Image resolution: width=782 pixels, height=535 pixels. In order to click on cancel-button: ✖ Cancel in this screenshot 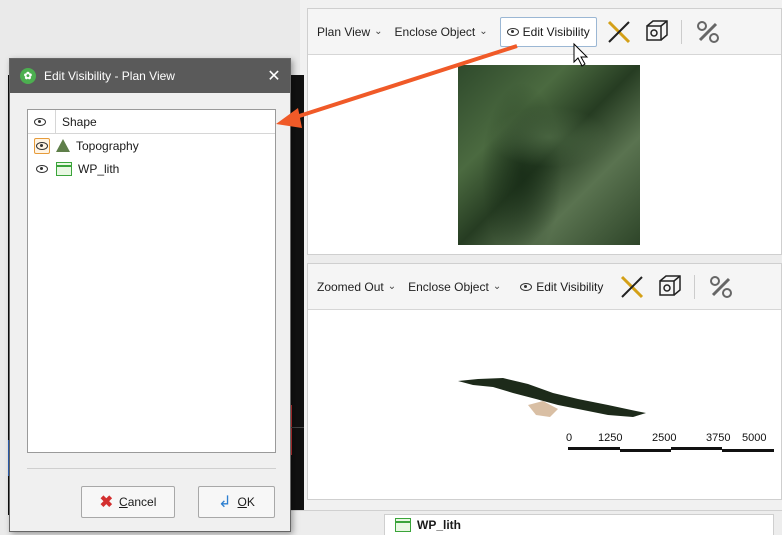, I will do `click(128, 502)`.